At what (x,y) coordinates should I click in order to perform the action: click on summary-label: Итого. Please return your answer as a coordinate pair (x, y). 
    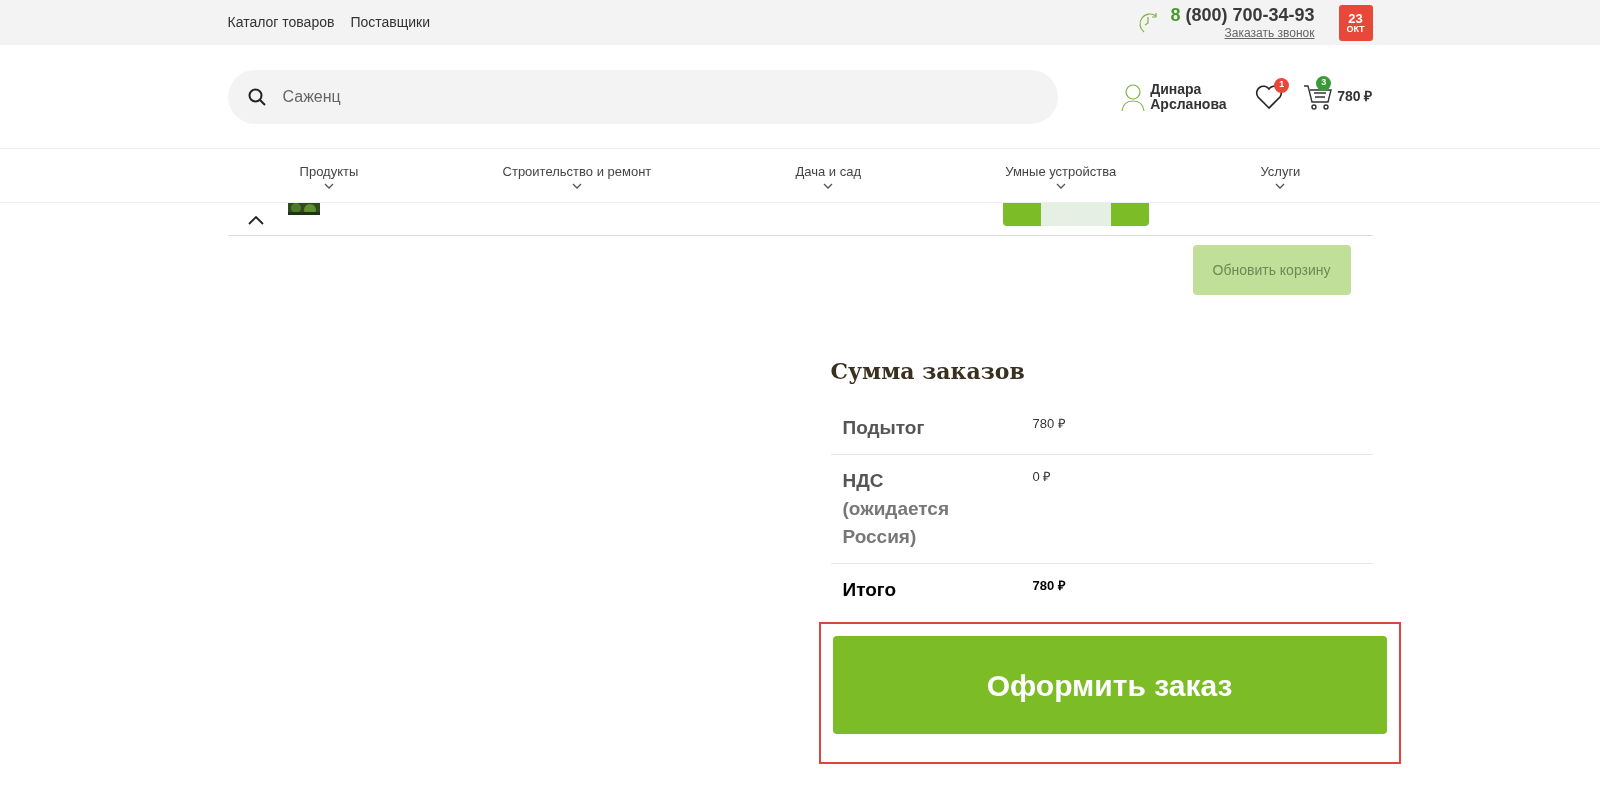
    Looking at the image, I should click on (869, 589).